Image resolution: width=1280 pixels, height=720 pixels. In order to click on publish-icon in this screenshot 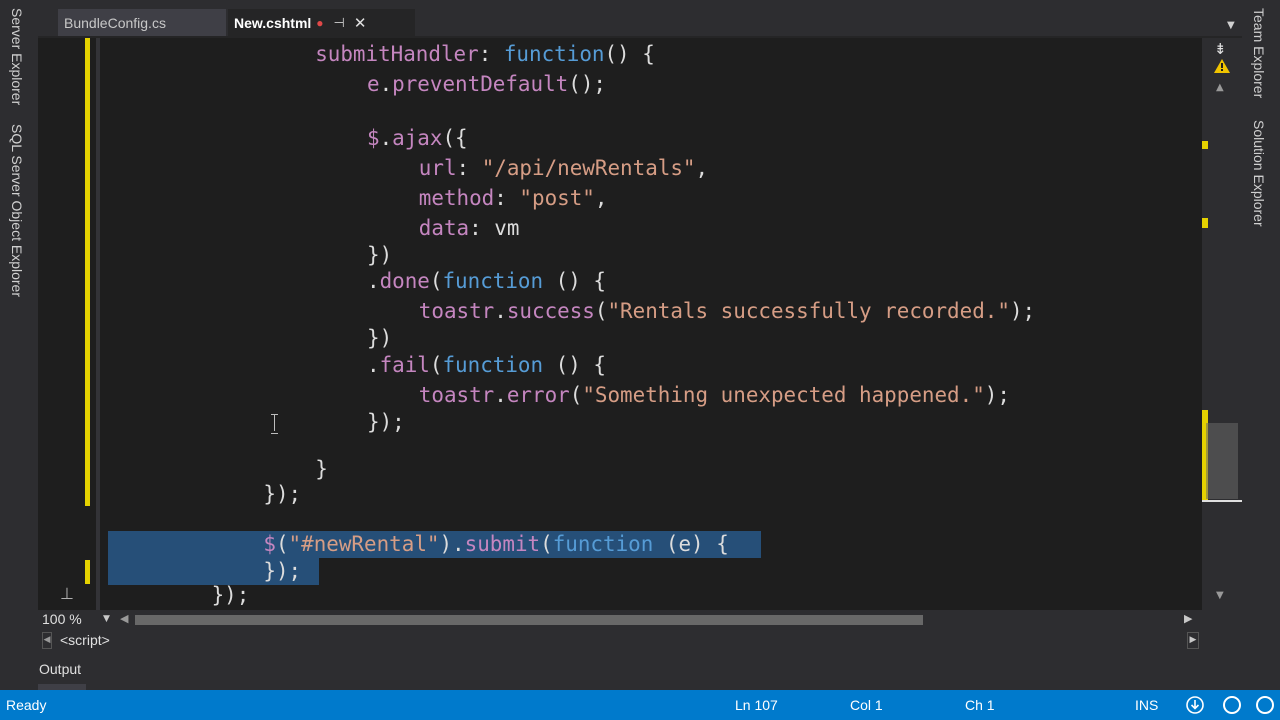, I will do `click(1195, 705)`.